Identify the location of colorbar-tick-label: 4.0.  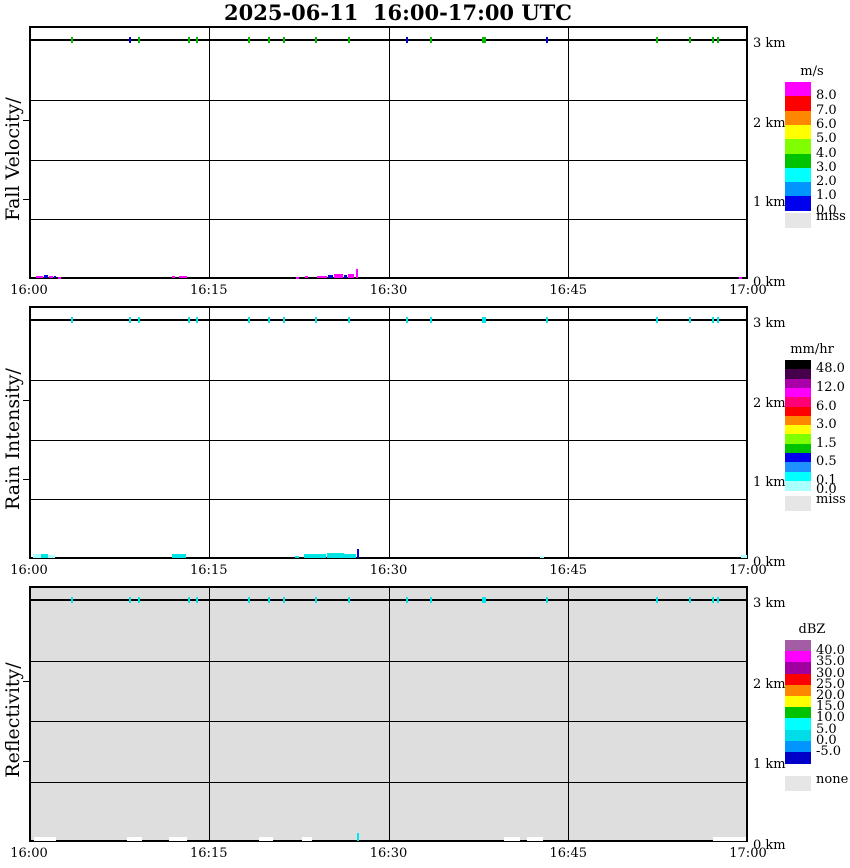
(826, 153).